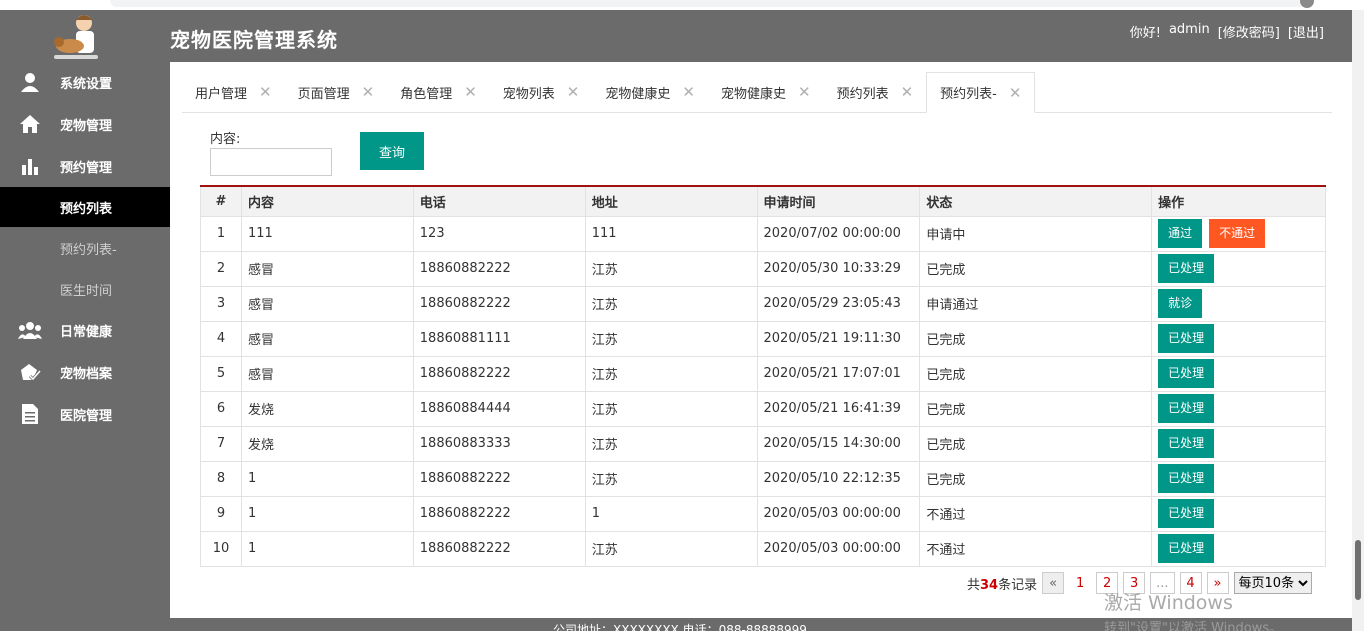 The height and width of the screenshot is (631, 1364). I want to click on tab-appointment-list: 预约列表 ✕, so click(875, 92).